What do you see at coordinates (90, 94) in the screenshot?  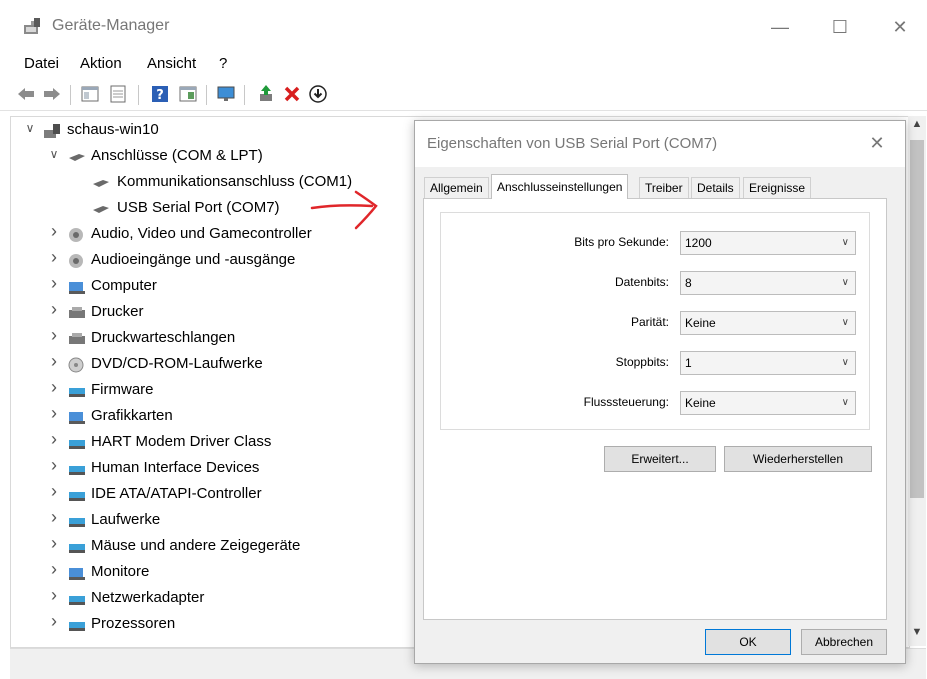 I see `properties-list-icon` at bounding box center [90, 94].